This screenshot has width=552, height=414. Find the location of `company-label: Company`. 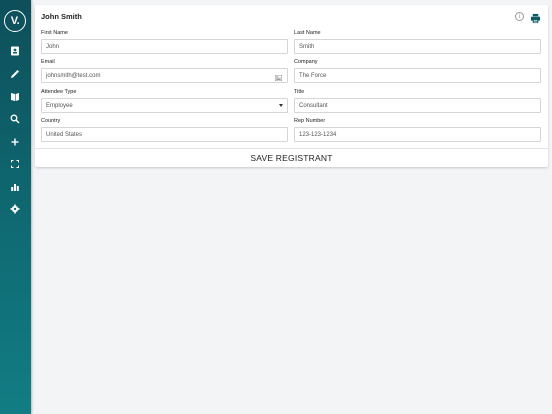

company-label: Company is located at coordinates (306, 62).